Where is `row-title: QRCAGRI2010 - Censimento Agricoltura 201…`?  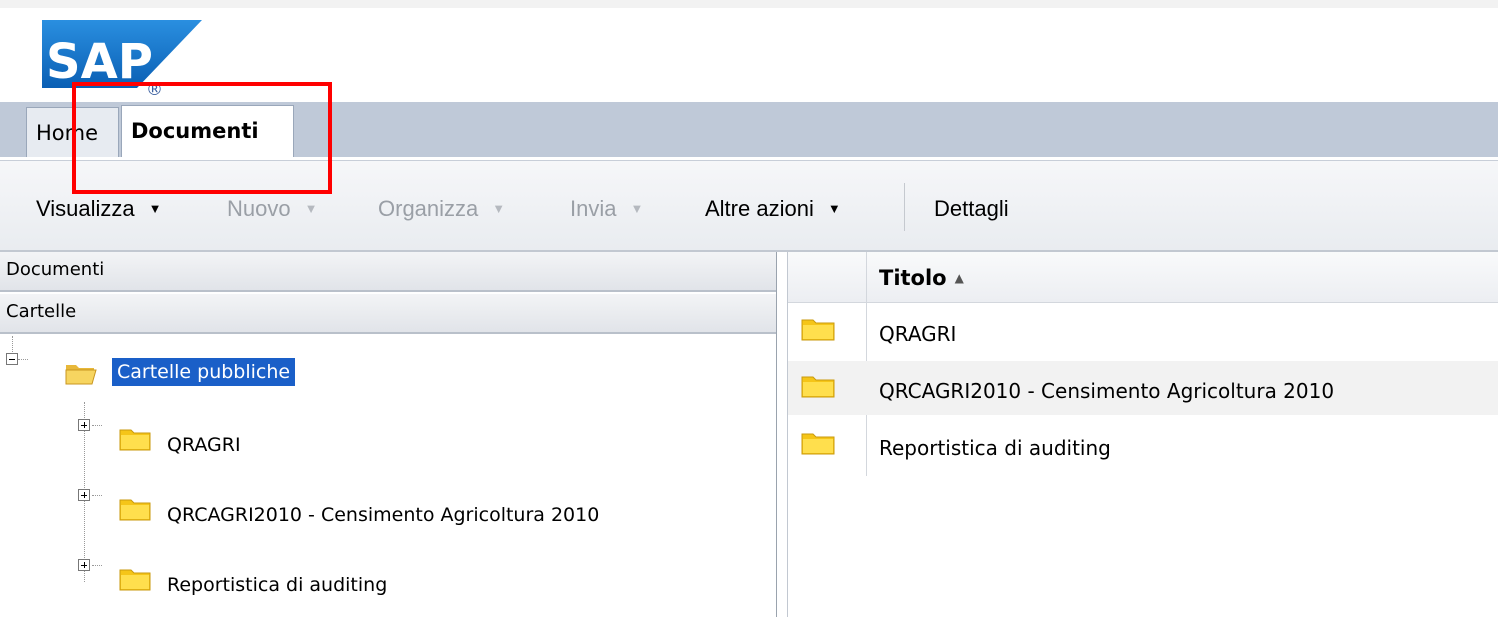
row-title: QRCAGRI2010 - Censimento Agricoltura 201… is located at coordinates (1107, 391).